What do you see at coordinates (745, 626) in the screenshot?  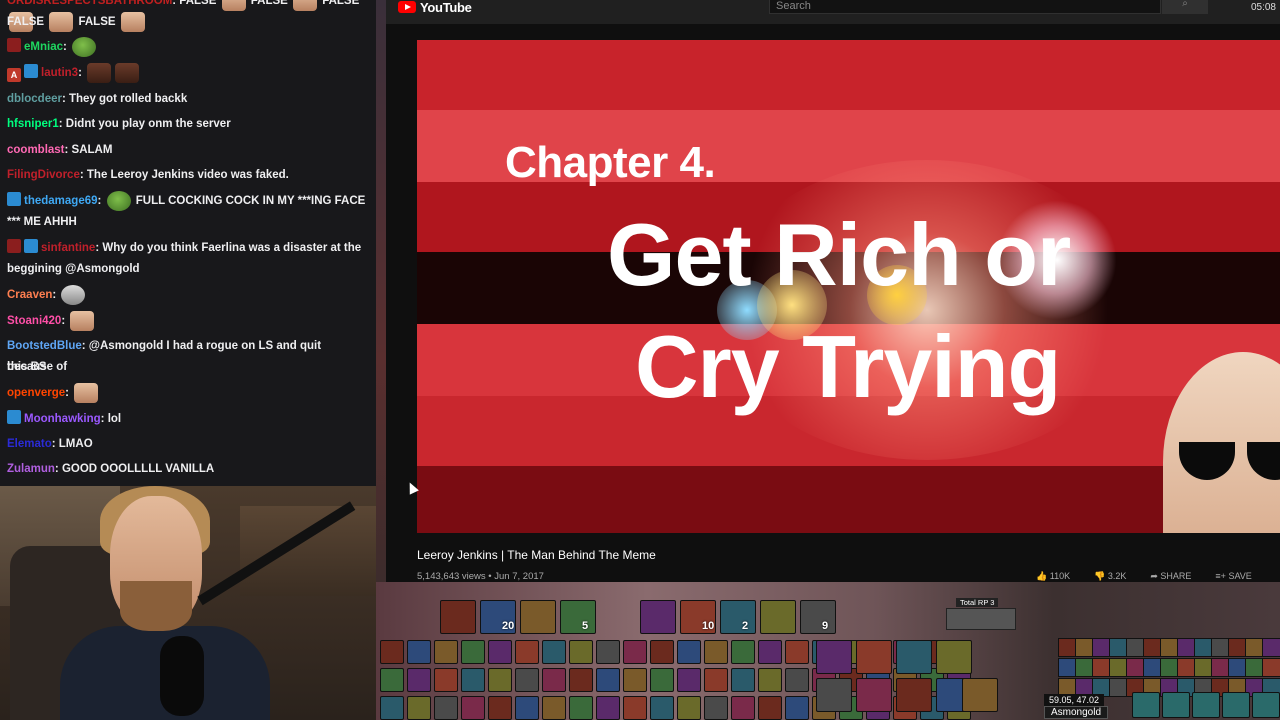 I see `action-slot-count: 2` at bounding box center [745, 626].